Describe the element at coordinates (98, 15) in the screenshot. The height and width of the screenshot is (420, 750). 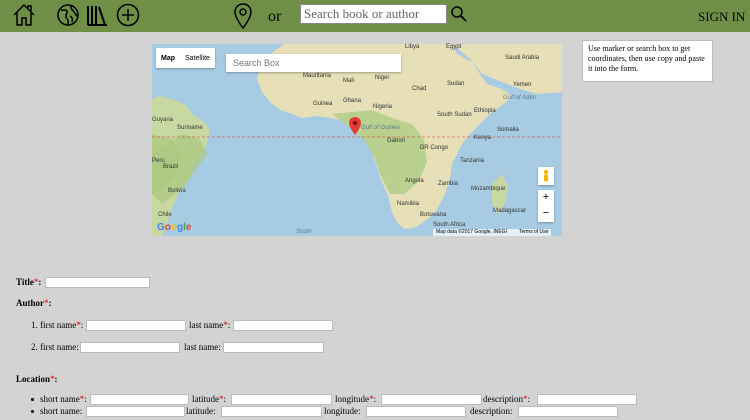
I see `library-icon` at that location.